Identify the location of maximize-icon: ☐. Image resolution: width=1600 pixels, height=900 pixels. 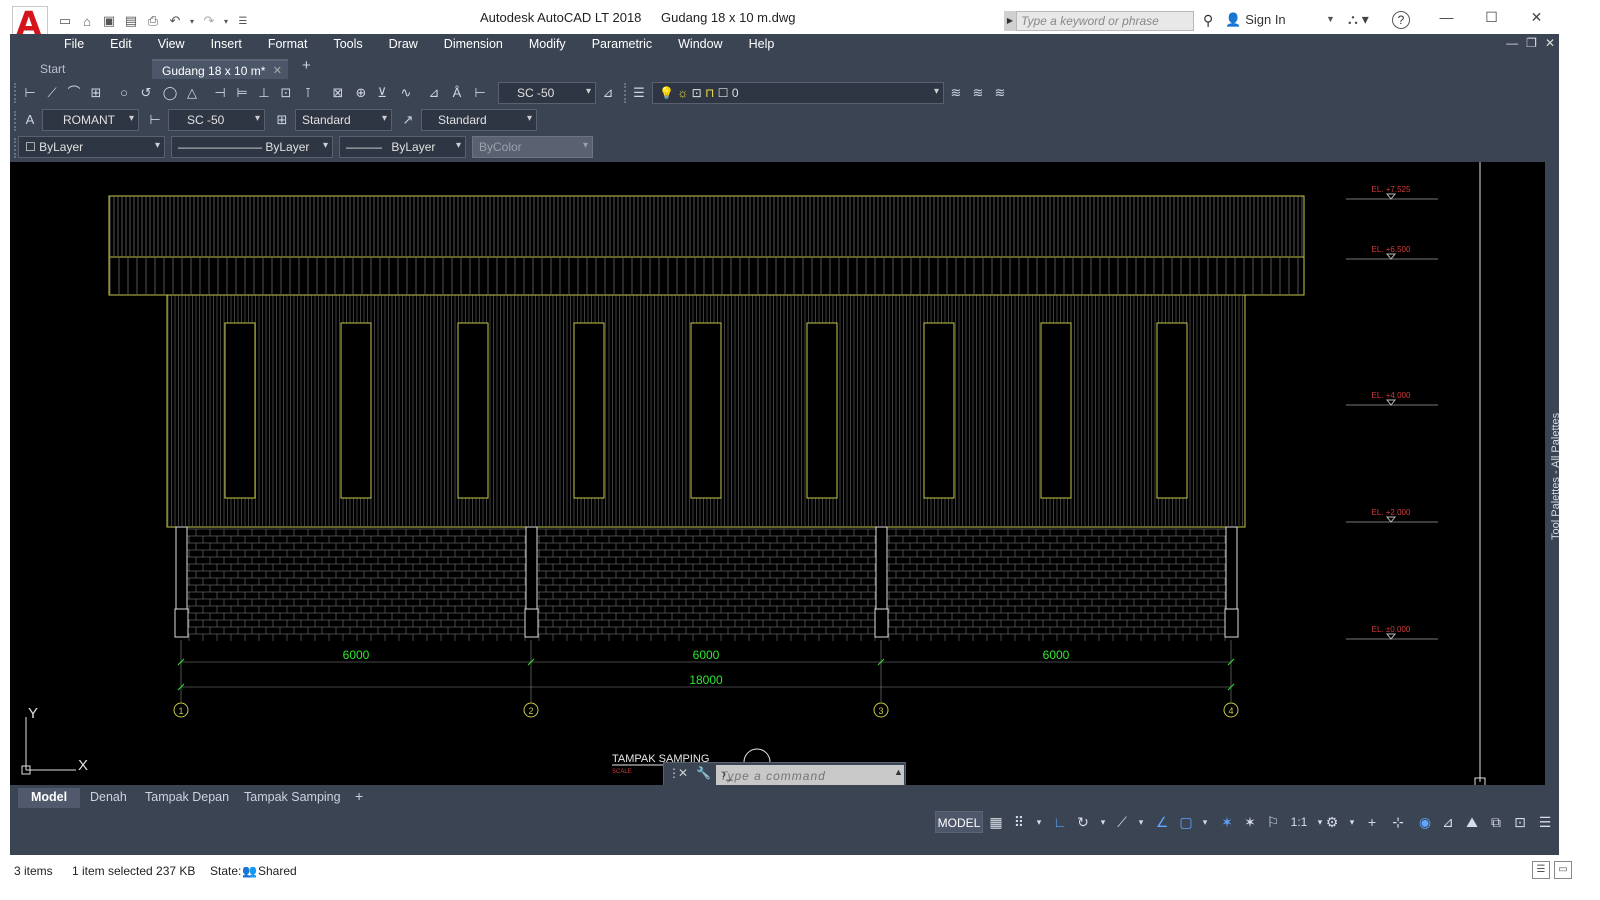
(1491, 17).